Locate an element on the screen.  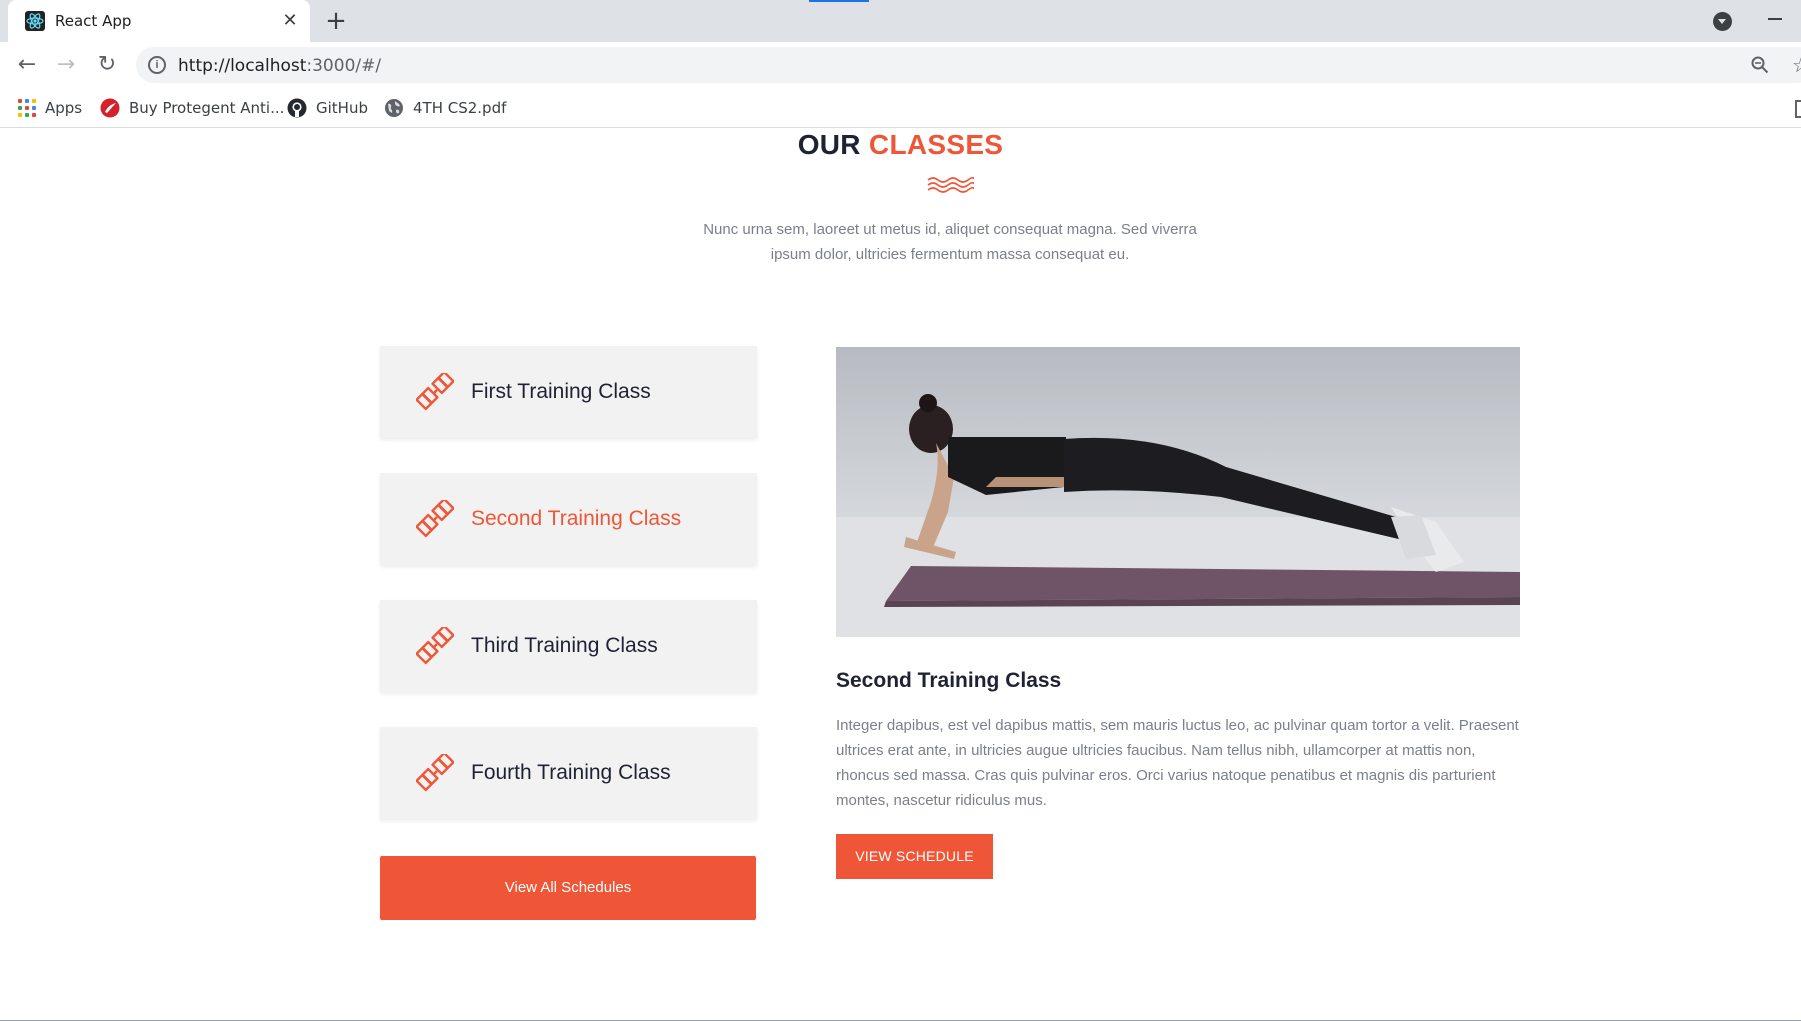
github-icon is located at coordinates (297, 108).